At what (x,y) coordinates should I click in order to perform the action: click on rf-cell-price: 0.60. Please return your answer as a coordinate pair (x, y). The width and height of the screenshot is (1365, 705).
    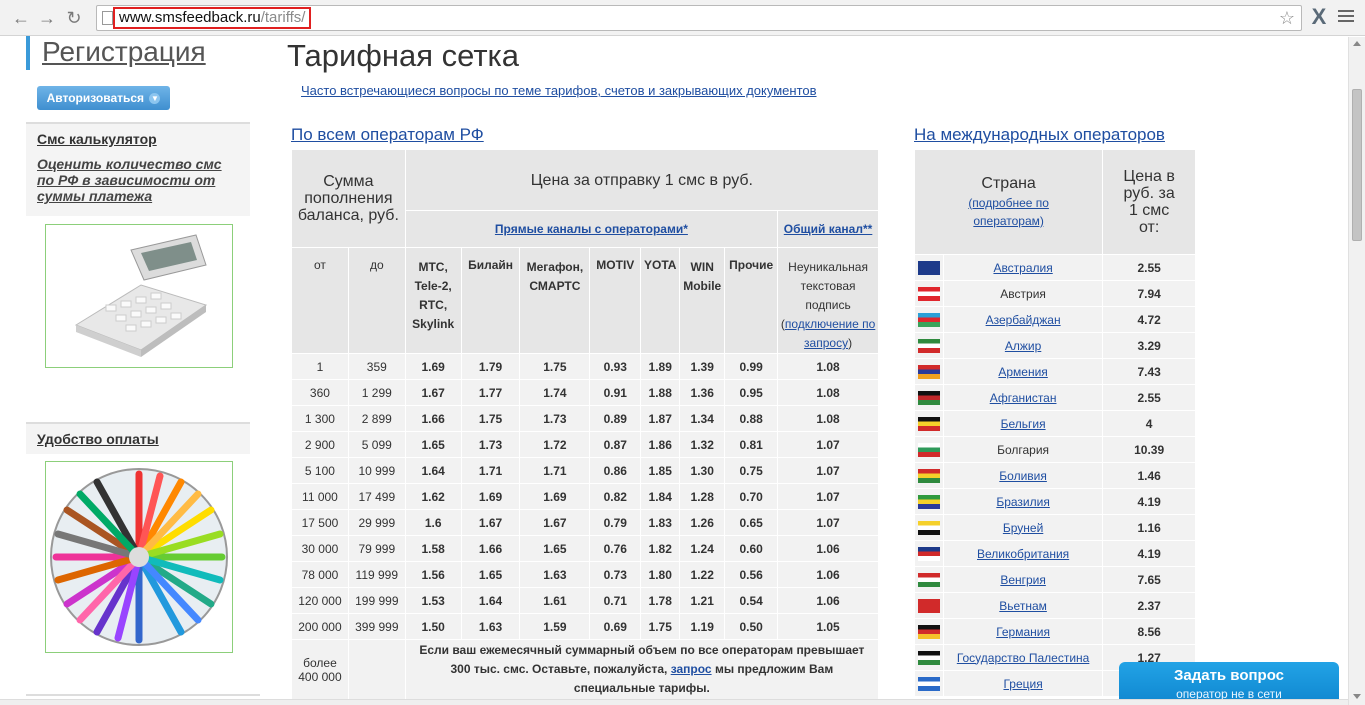
    Looking at the image, I should click on (751, 548).